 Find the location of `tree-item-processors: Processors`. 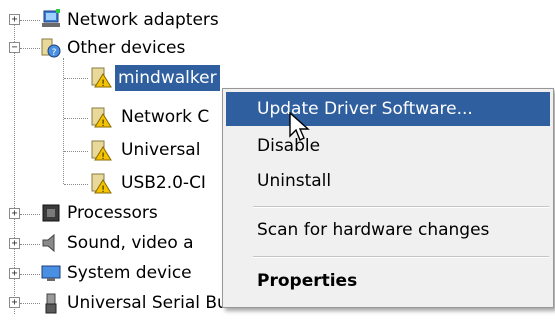

tree-item-processors: Processors is located at coordinates (112, 213).